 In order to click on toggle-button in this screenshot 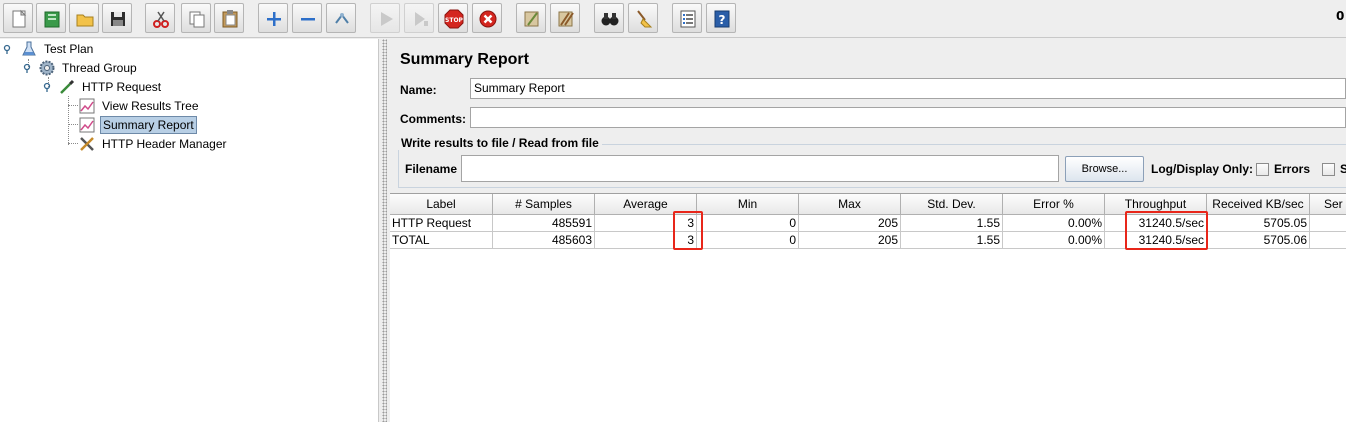, I will do `click(341, 18)`.